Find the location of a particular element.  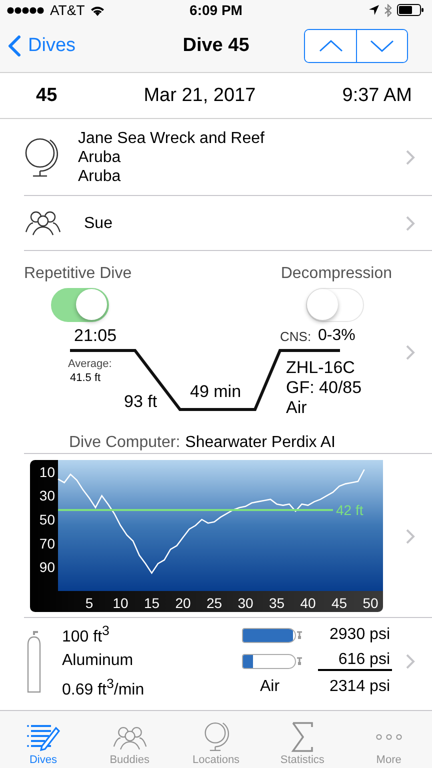

x-tick-label: 35 is located at coordinates (276, 602).